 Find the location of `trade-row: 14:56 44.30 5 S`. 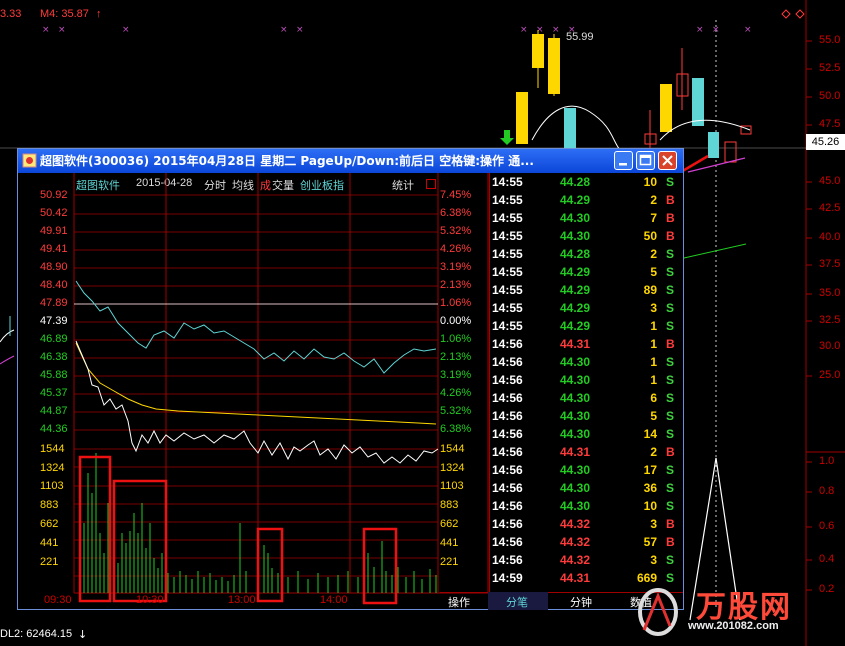

trade-row: 14:56 44.30 5 S is located at coordinates (586, 416).